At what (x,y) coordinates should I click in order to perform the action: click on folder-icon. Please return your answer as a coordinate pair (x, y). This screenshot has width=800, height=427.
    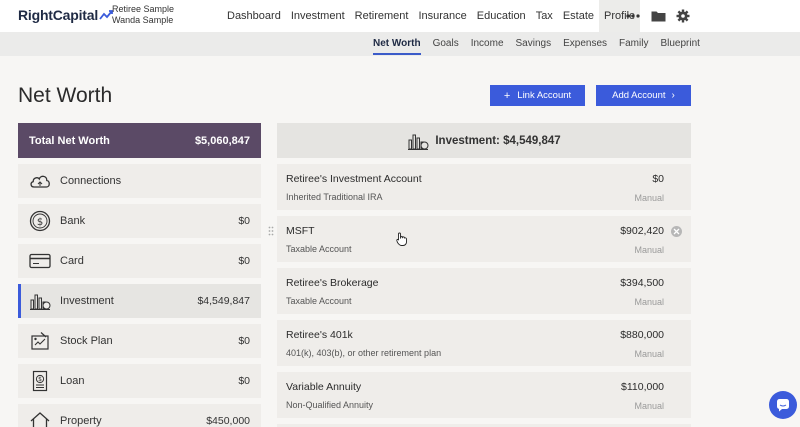
    Looking at the image, I should click on (658, 16).